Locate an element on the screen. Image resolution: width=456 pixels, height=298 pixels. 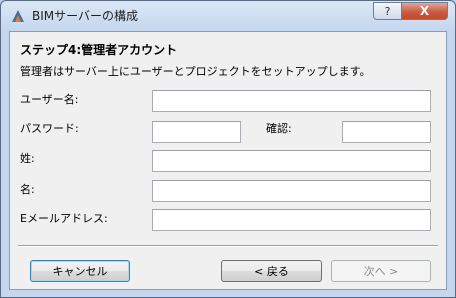
divider is located at coordinates (228, 246).